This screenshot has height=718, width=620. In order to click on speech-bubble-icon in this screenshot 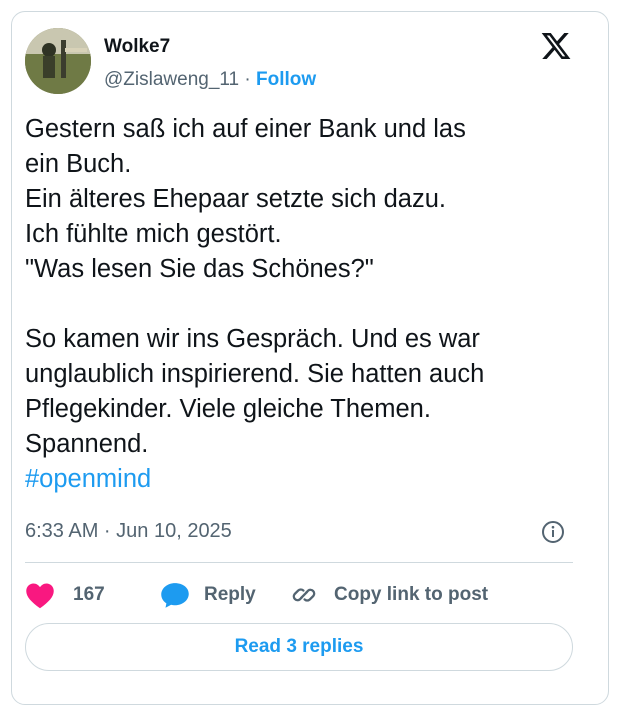, I will do `click(175, 595)`.